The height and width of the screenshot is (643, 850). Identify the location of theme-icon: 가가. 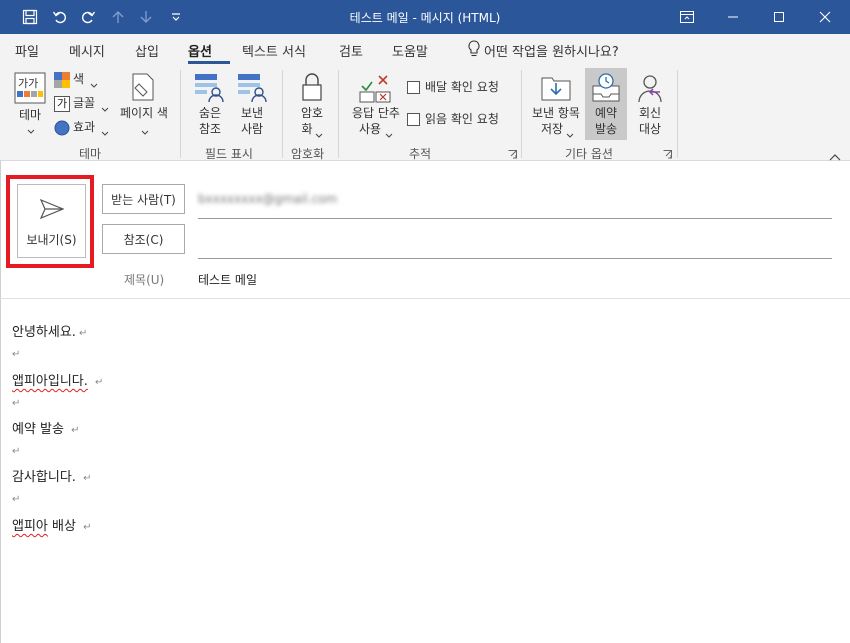
(30, 88).